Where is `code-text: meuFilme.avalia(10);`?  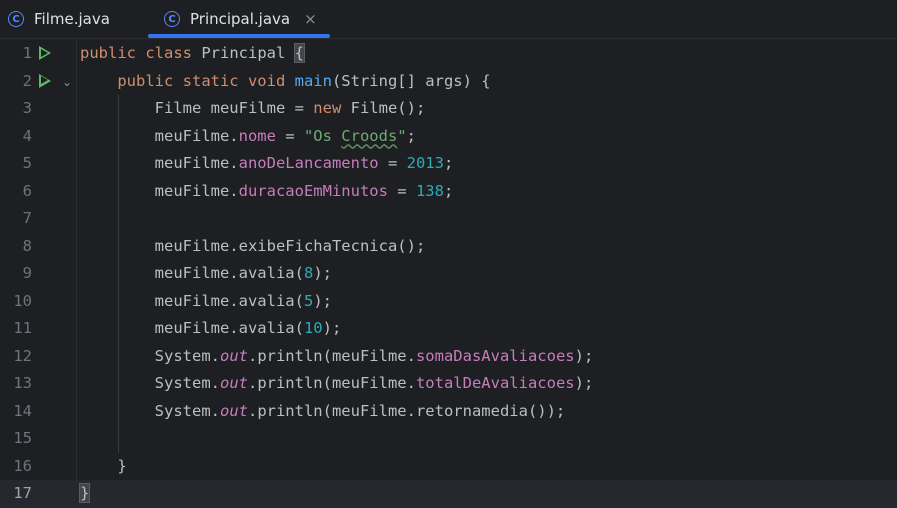 code-text: meuFilme.avalia(10); is located at coordinates (211, 329).